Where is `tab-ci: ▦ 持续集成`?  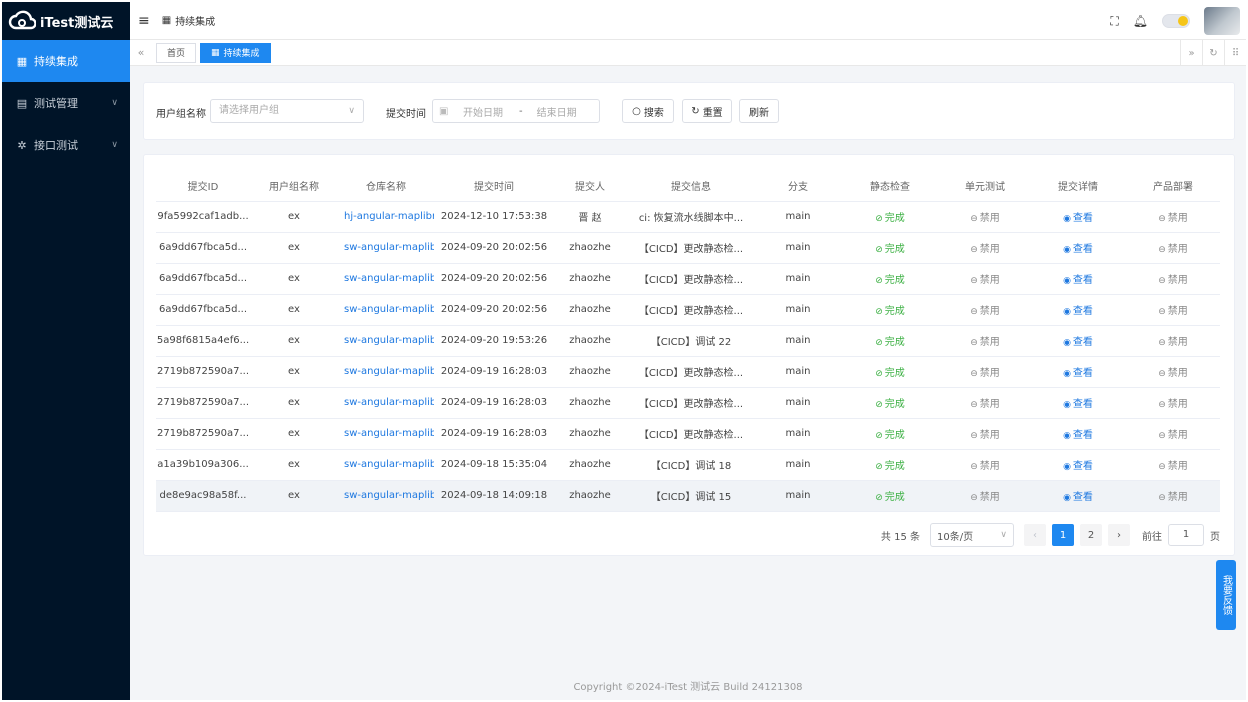 tab-ci: ▦ 持续集成 is located at coordinates (235, 52).